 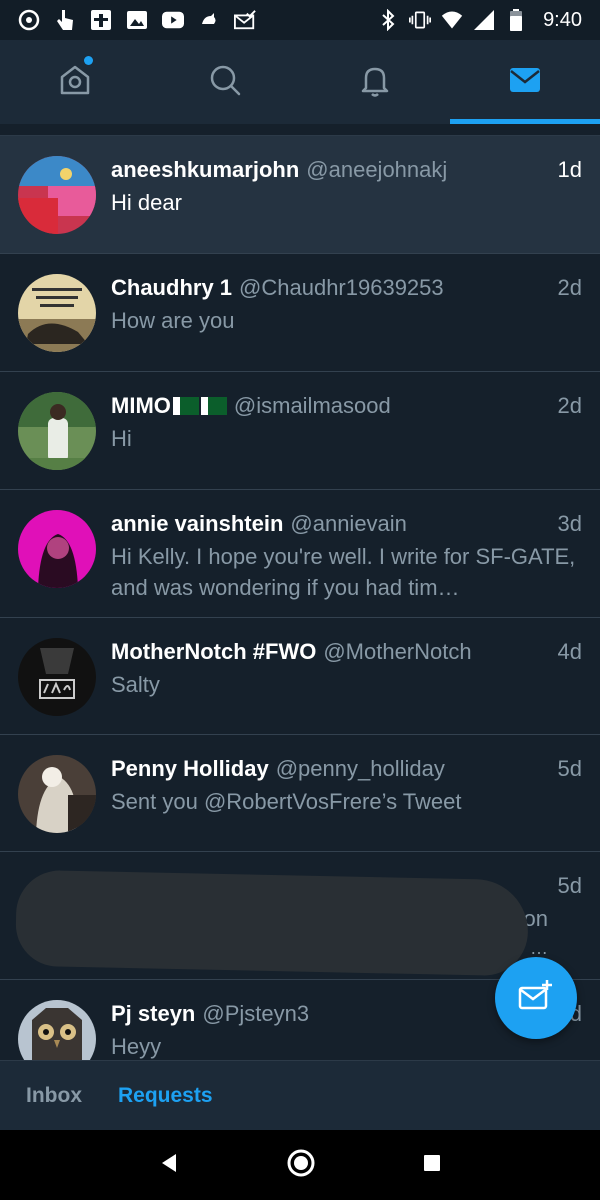 I want to click on messages-filter-tabs: Inbox Requests, so click(x=300, y=1095).